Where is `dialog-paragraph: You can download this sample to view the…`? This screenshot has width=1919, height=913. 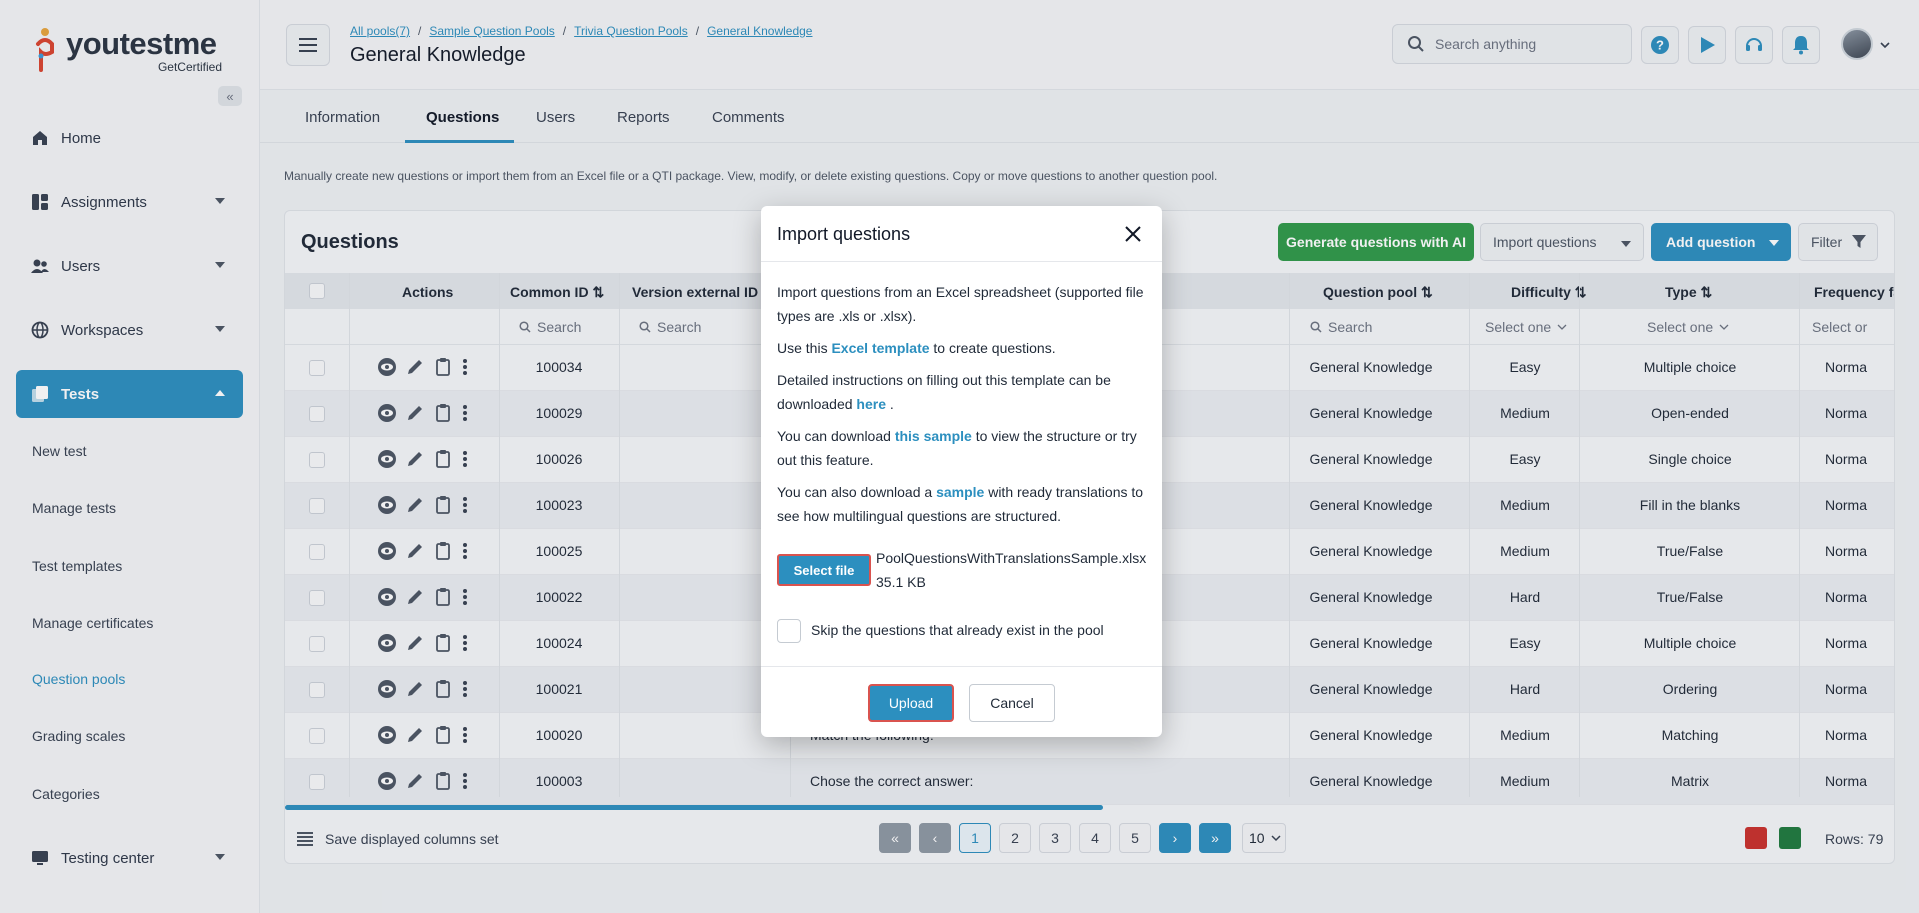
dialog-paragraph: You can download this sample to view the… is located at coordinates (963, 448).